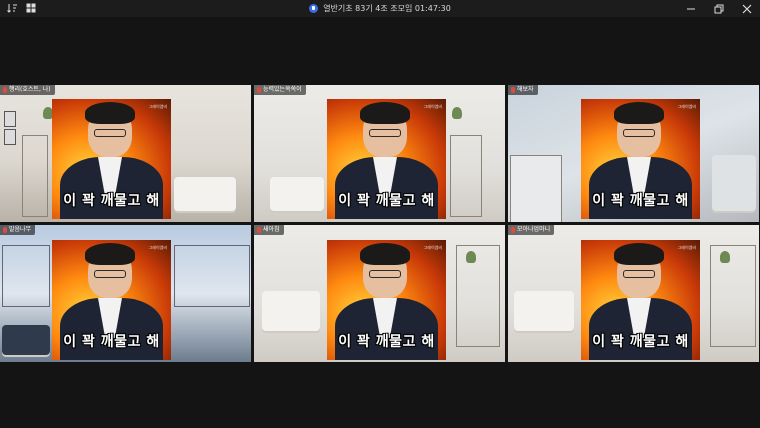 The image size is (760, 428). I want to click on participant-name-label: 모아나엄마니, so click(531, 230).